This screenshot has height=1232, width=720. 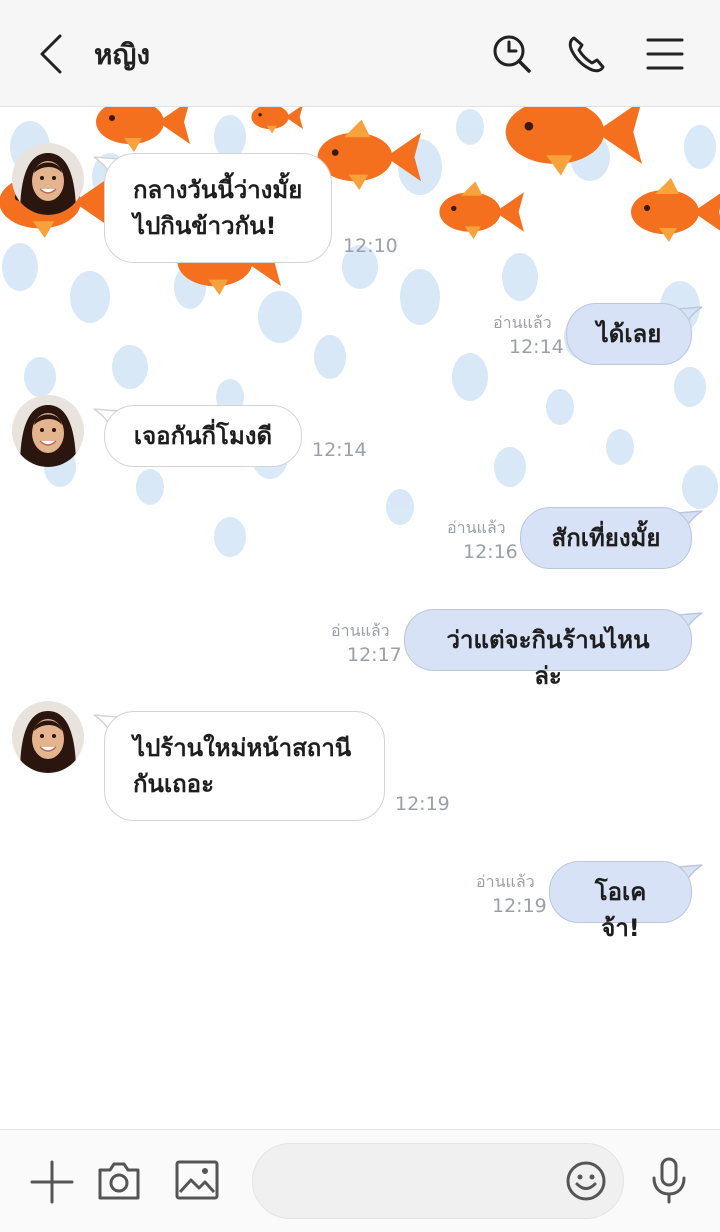 I want to click on message-text: เจอกันกี่โมงดี, so click(x=203, y=436).